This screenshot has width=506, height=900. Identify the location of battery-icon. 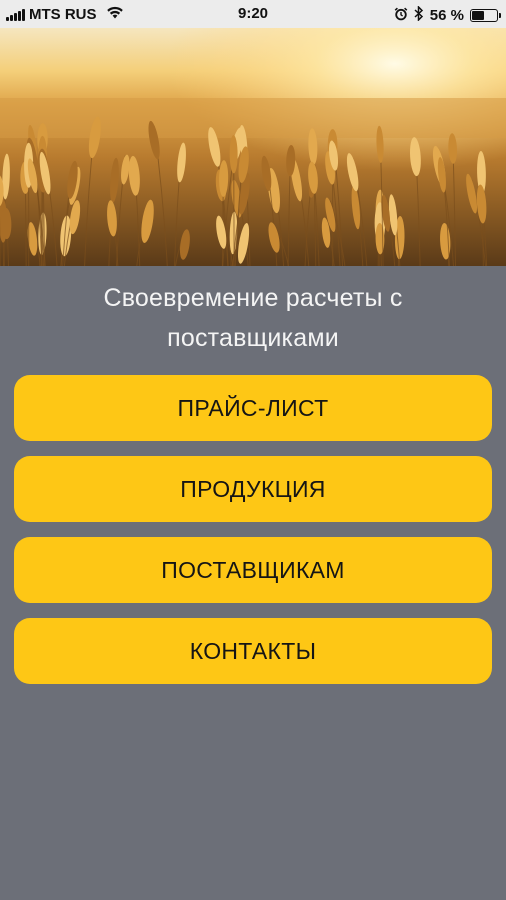
(485, 15).